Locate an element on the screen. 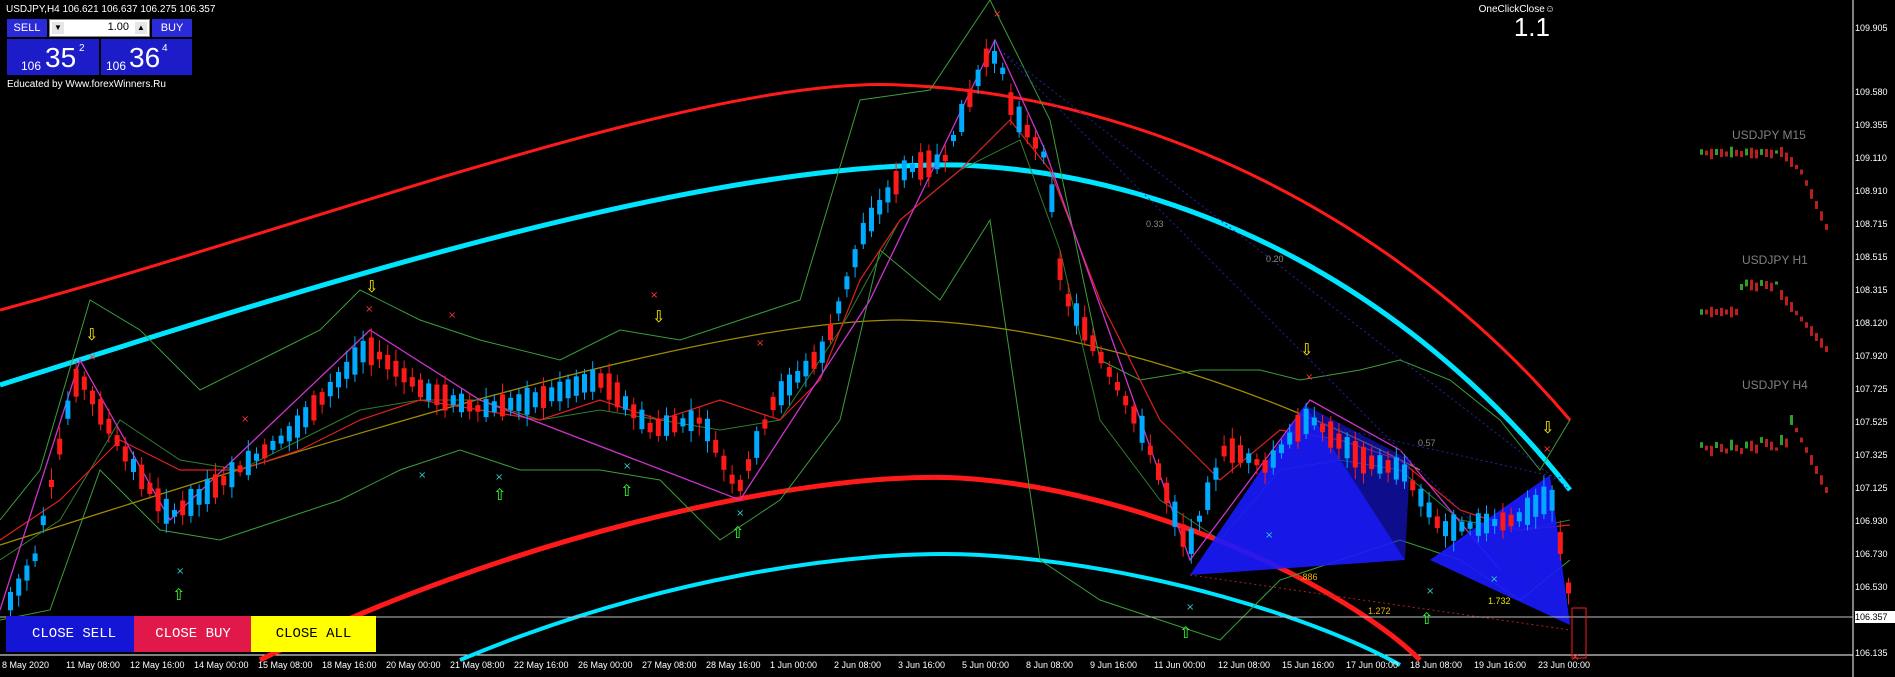  time-tick: 1 Jun 00:00 is located at coordinates (794, 665).